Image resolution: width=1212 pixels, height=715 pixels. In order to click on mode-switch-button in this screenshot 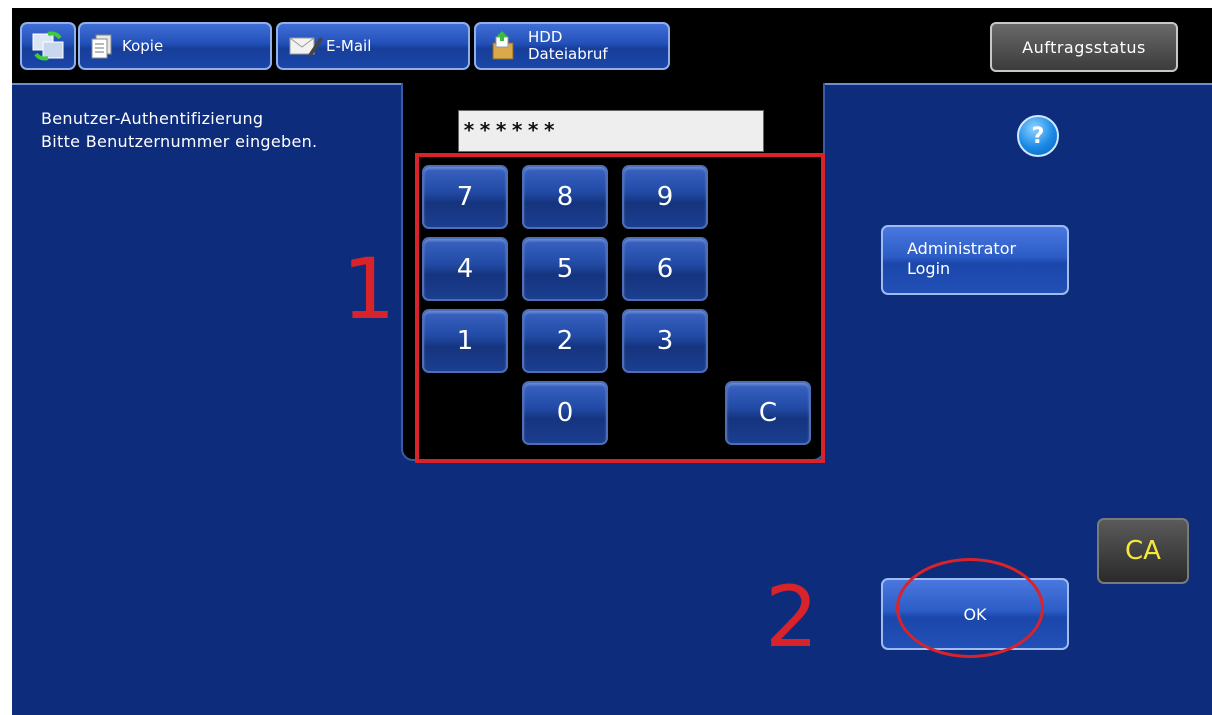, I will do `click(48, 46)`.